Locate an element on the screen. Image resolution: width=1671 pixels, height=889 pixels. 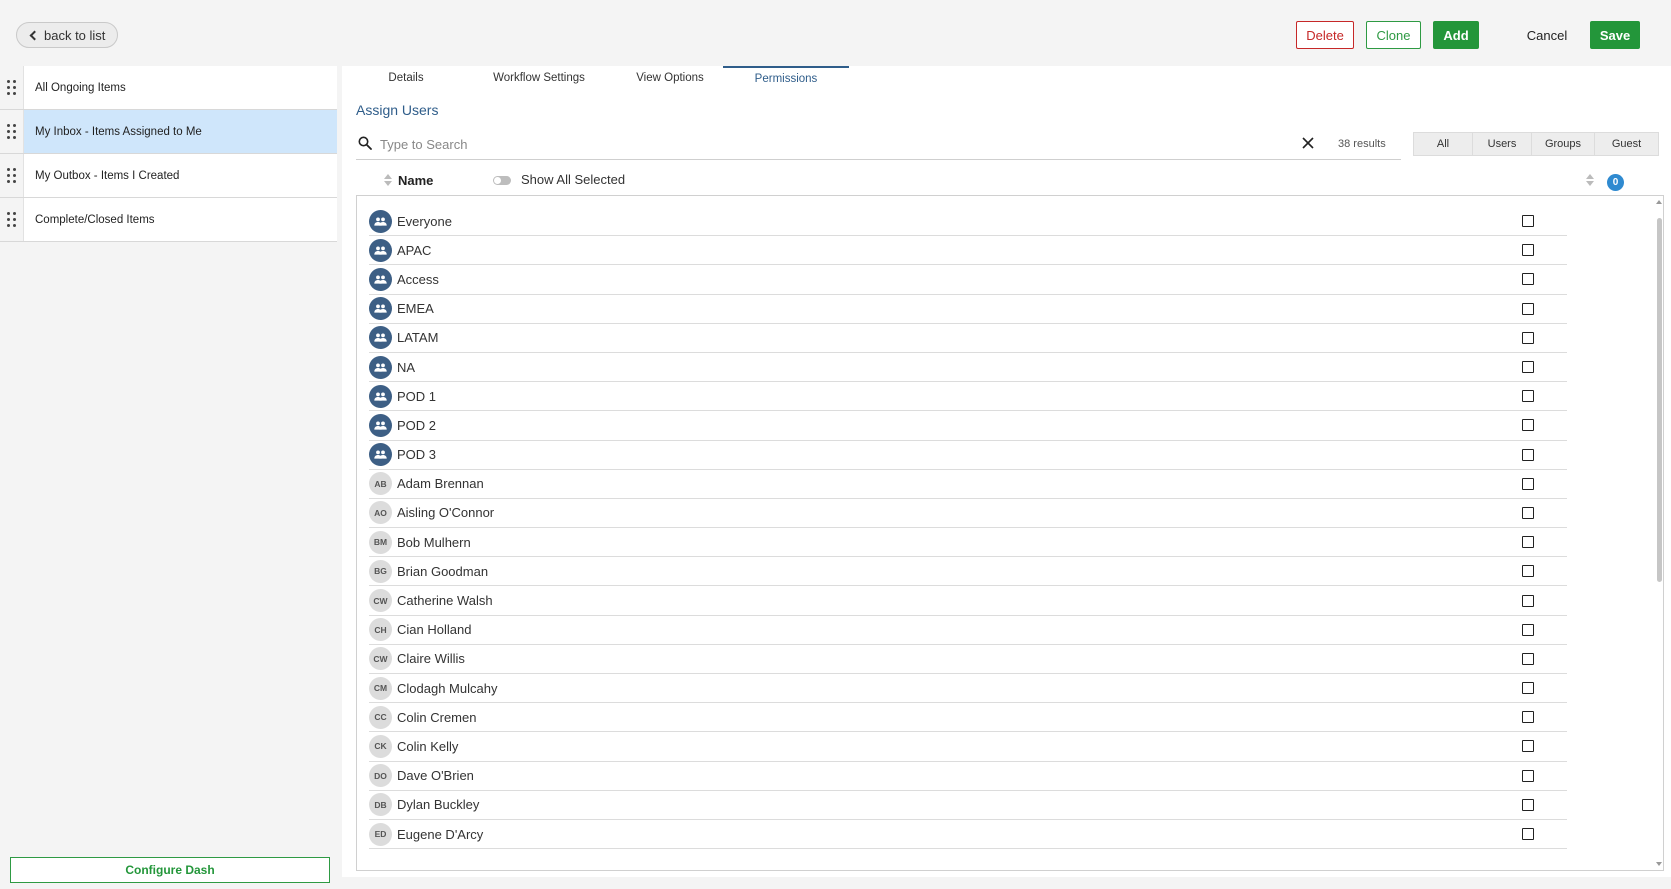
list-item: POD 2 is located at coordinates (968, 426).